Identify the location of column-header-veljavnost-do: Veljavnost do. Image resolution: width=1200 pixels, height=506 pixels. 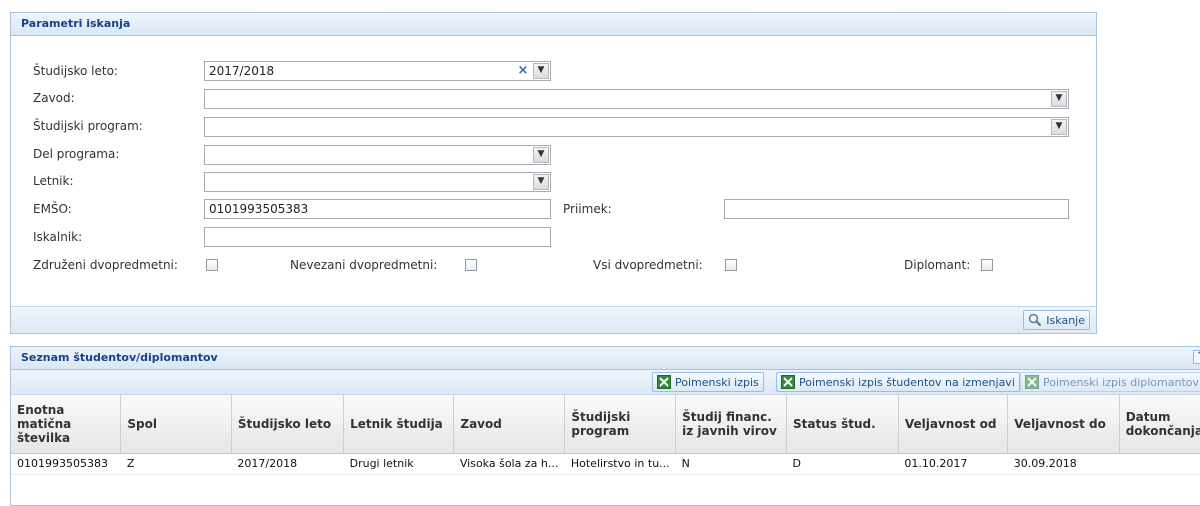
(1063, 424).